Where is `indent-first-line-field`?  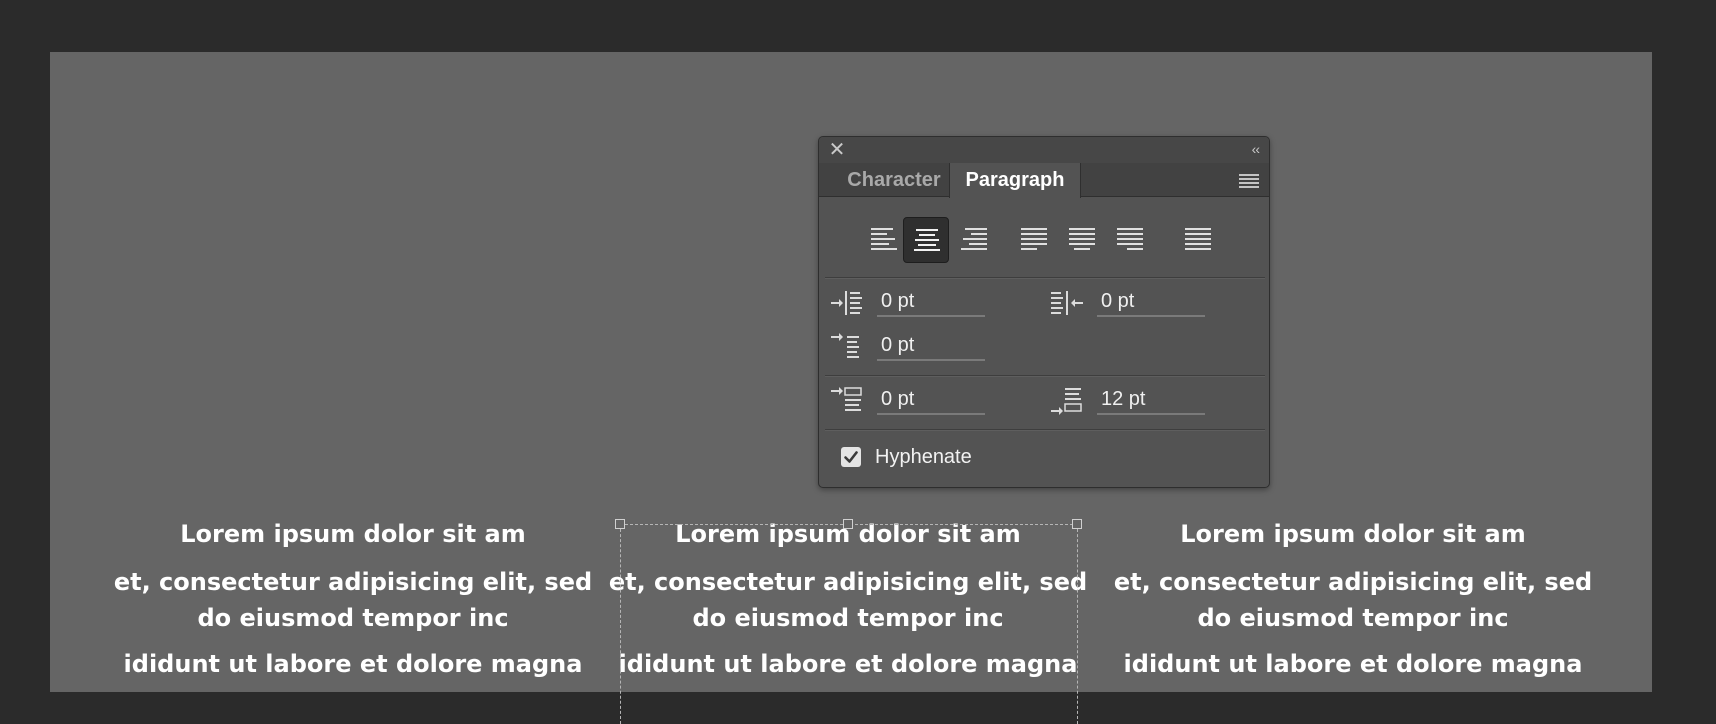 indent-first-line-field is located at coordinates (916, 348).